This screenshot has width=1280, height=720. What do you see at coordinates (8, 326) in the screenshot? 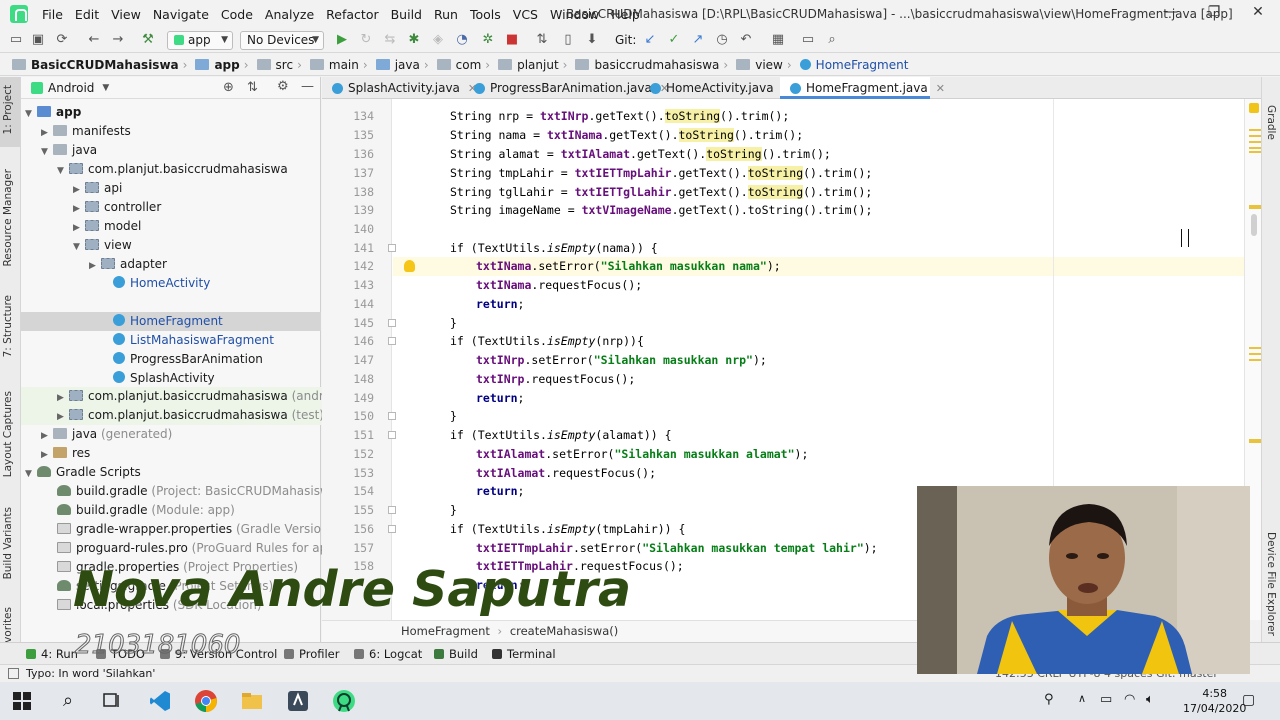
I see `structure-tab: 7: Structure` at bounding box center [8, 326].